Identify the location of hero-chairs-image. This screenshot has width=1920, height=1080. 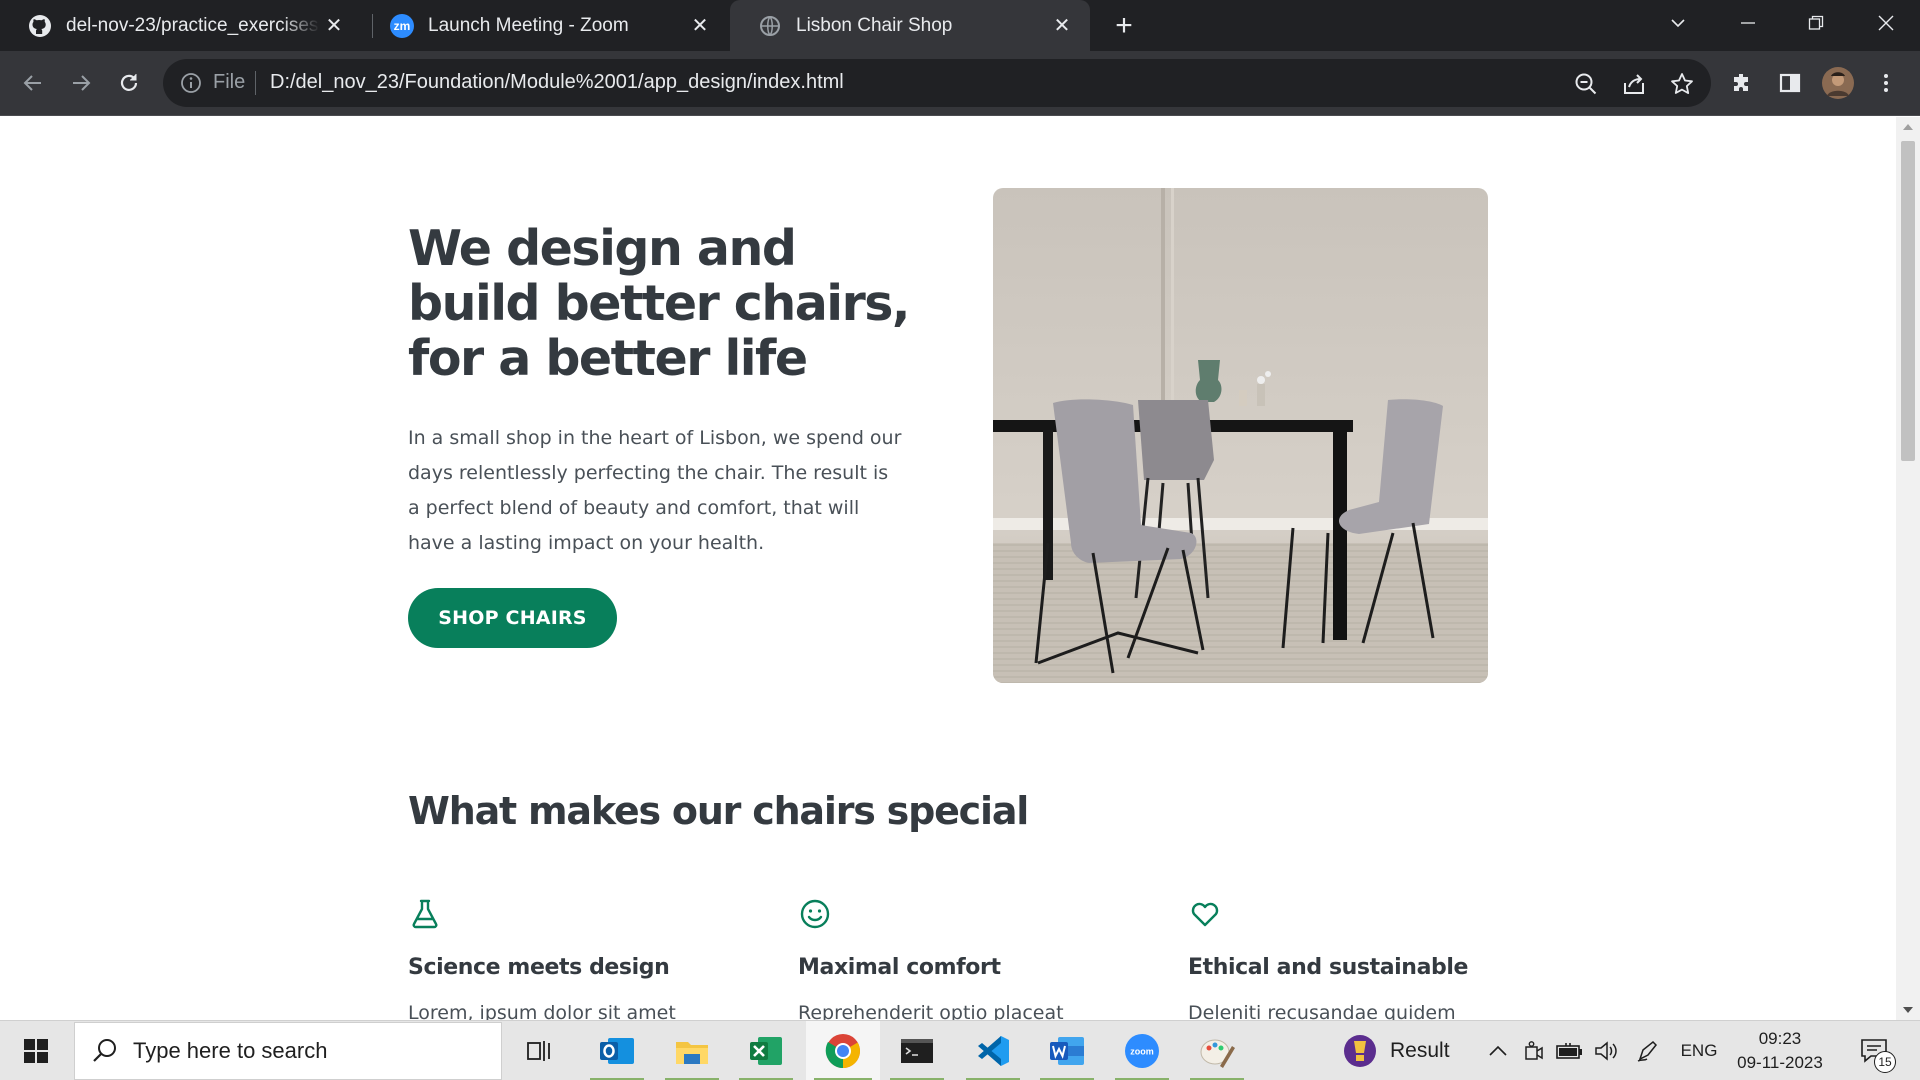
(1240, 435).